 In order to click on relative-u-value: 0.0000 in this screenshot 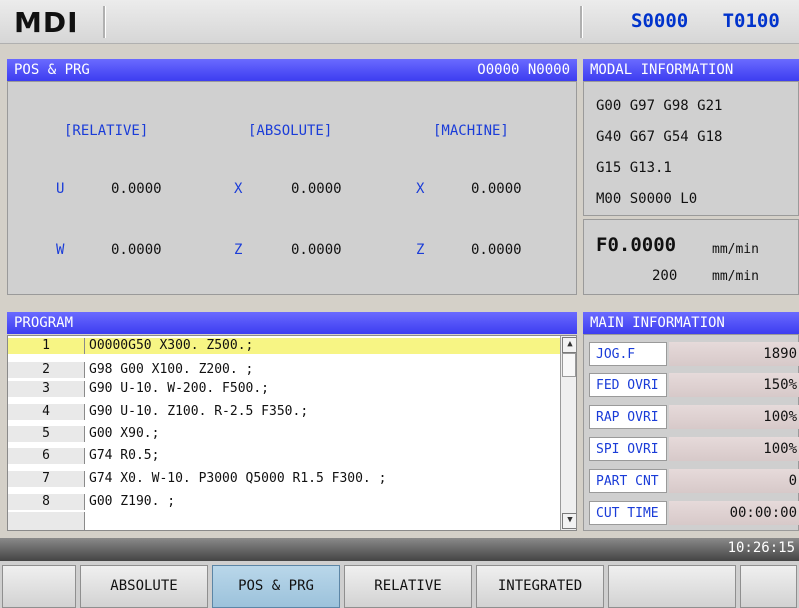, I will do `click(136, 189)`.